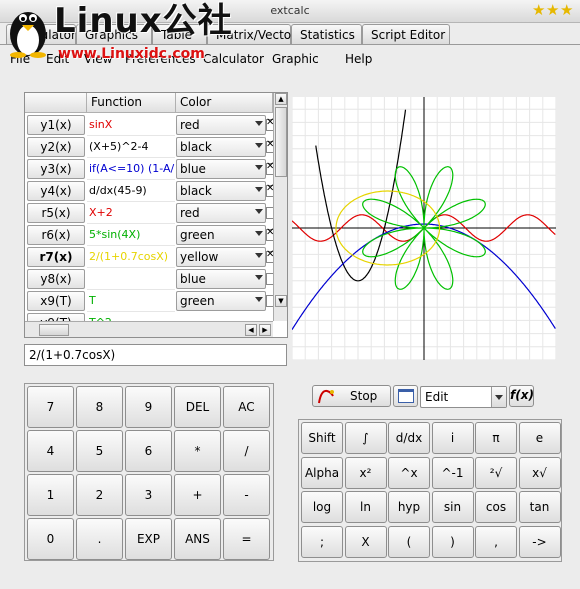  What do you see at coordinates (56, 147) in the screenshot?
I see `row-name-button: y2(x)` at bounding box center [56, 147].